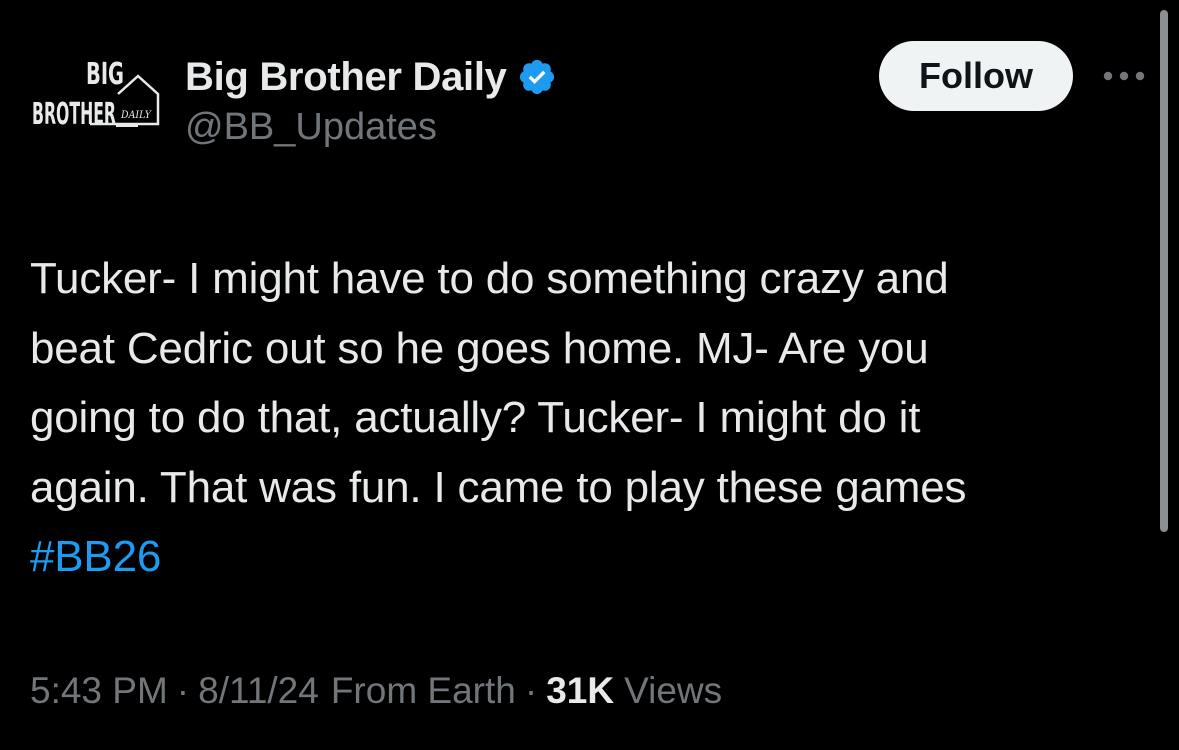 This screenshot has height=750, width=1179. Describe the element at coordinates (673, 691) in the screenshot. I see `views-label: Views` at that location.